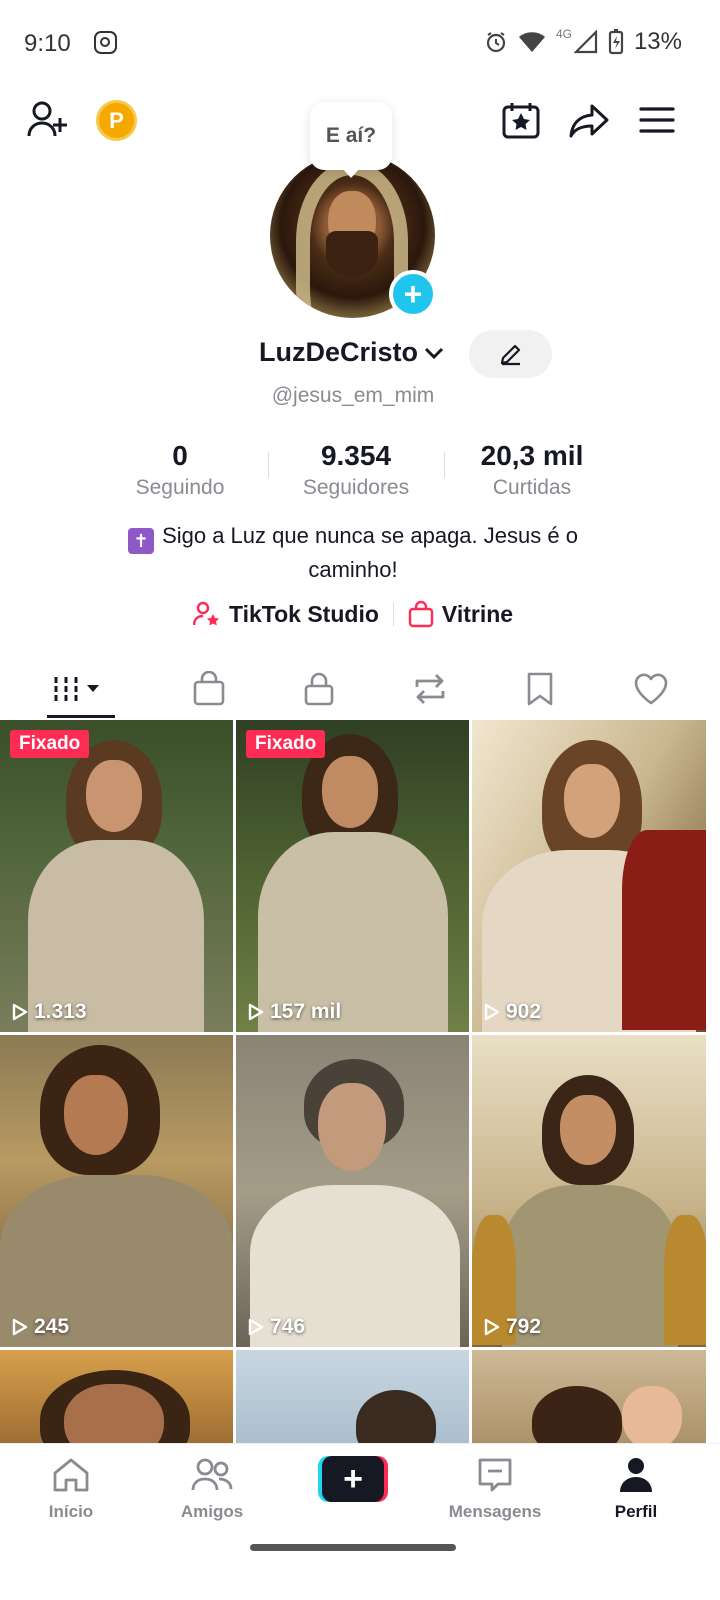  What do you see at coordinates (531, 42) in the screenshot?
I see `wifi-icon` at bounding box center [531, 42].